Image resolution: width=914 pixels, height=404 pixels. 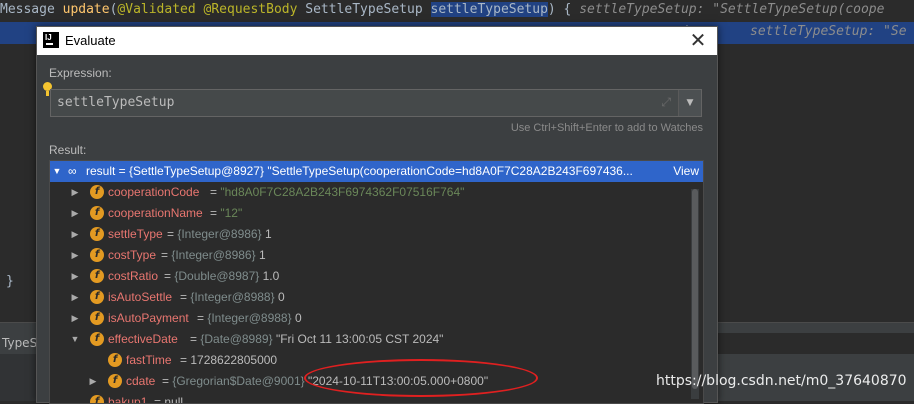 What do you see at coordinates (226, 213) in the screenshot?
I see `field-value: = "12"` at bounding box center [226, 213].